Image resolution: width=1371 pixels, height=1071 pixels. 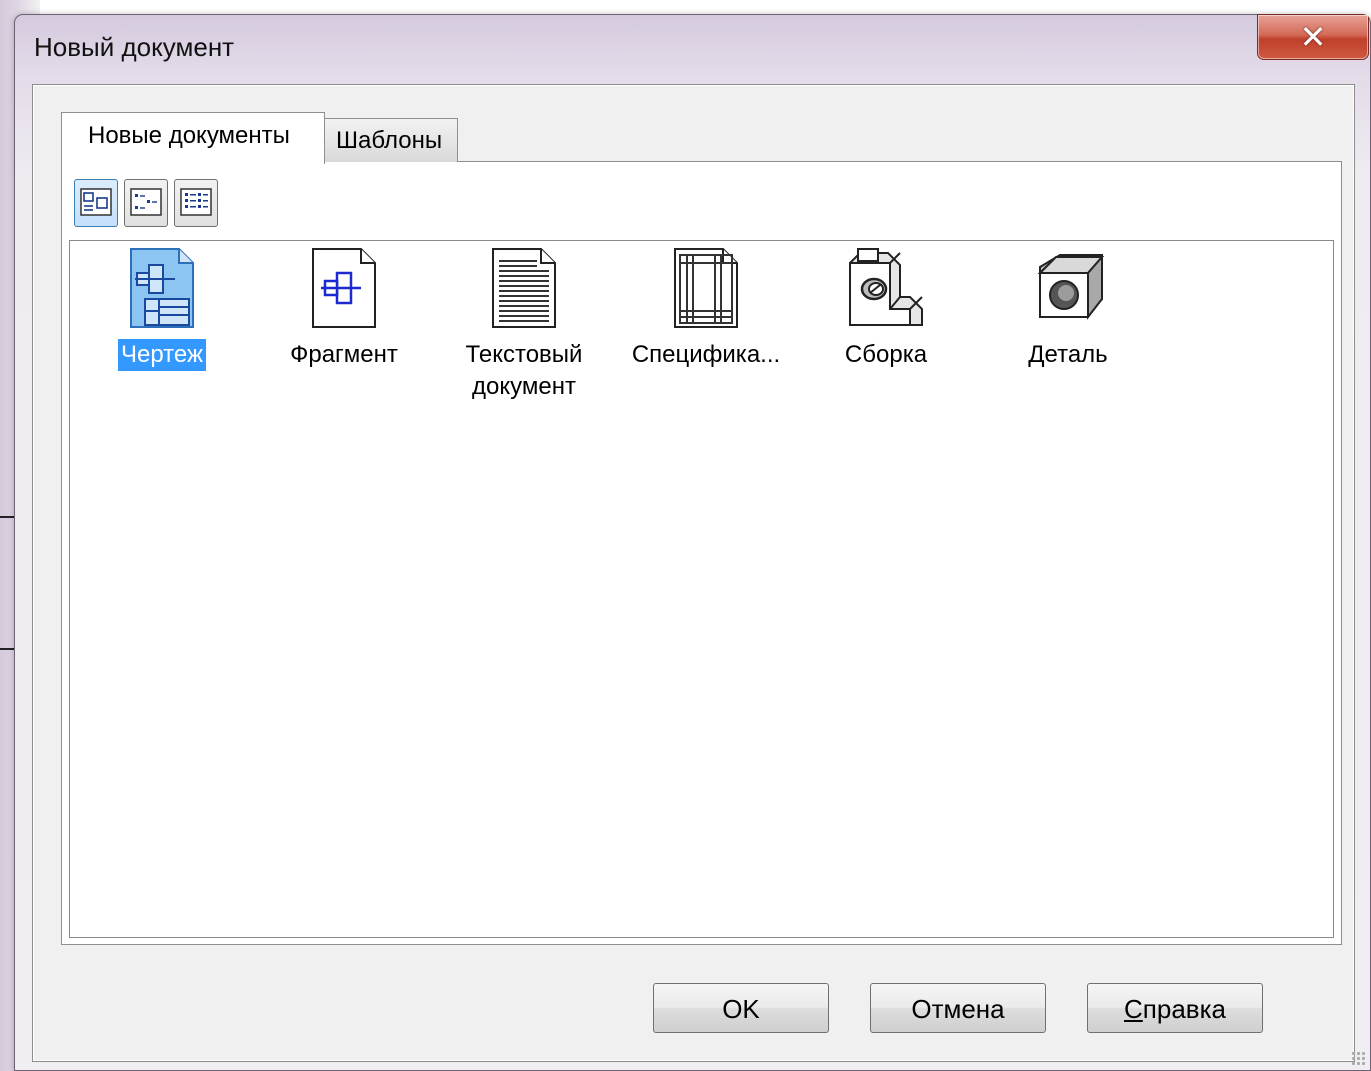 I want to click on close-button: ✕, so click(x=1313, y=37).